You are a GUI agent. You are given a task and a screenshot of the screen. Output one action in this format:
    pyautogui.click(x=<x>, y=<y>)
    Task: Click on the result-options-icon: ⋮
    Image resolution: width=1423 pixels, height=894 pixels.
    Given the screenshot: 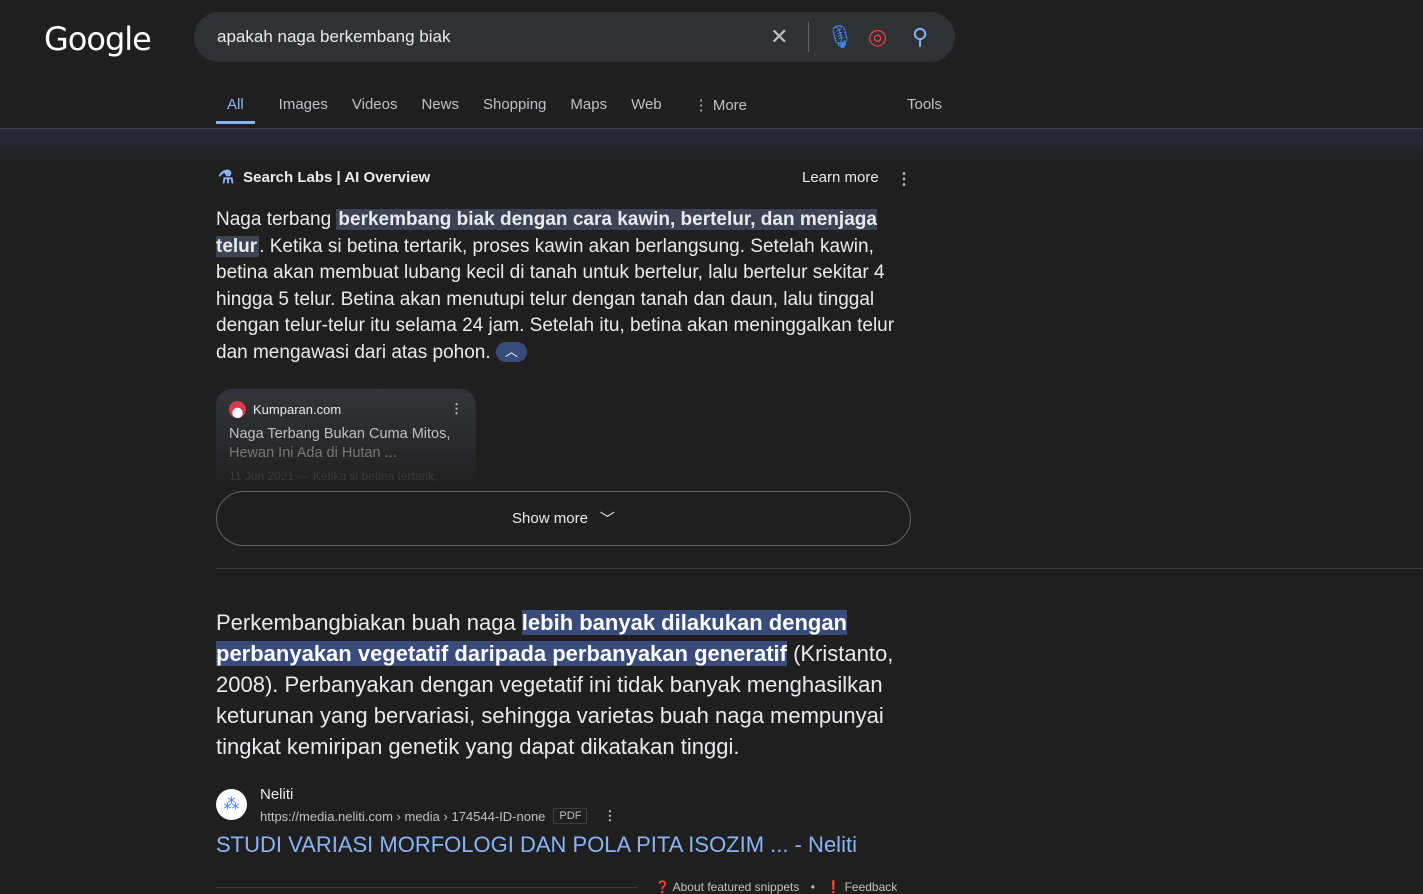 What is the action you would take?
    pyautogui.click(x=609, y=816)
    